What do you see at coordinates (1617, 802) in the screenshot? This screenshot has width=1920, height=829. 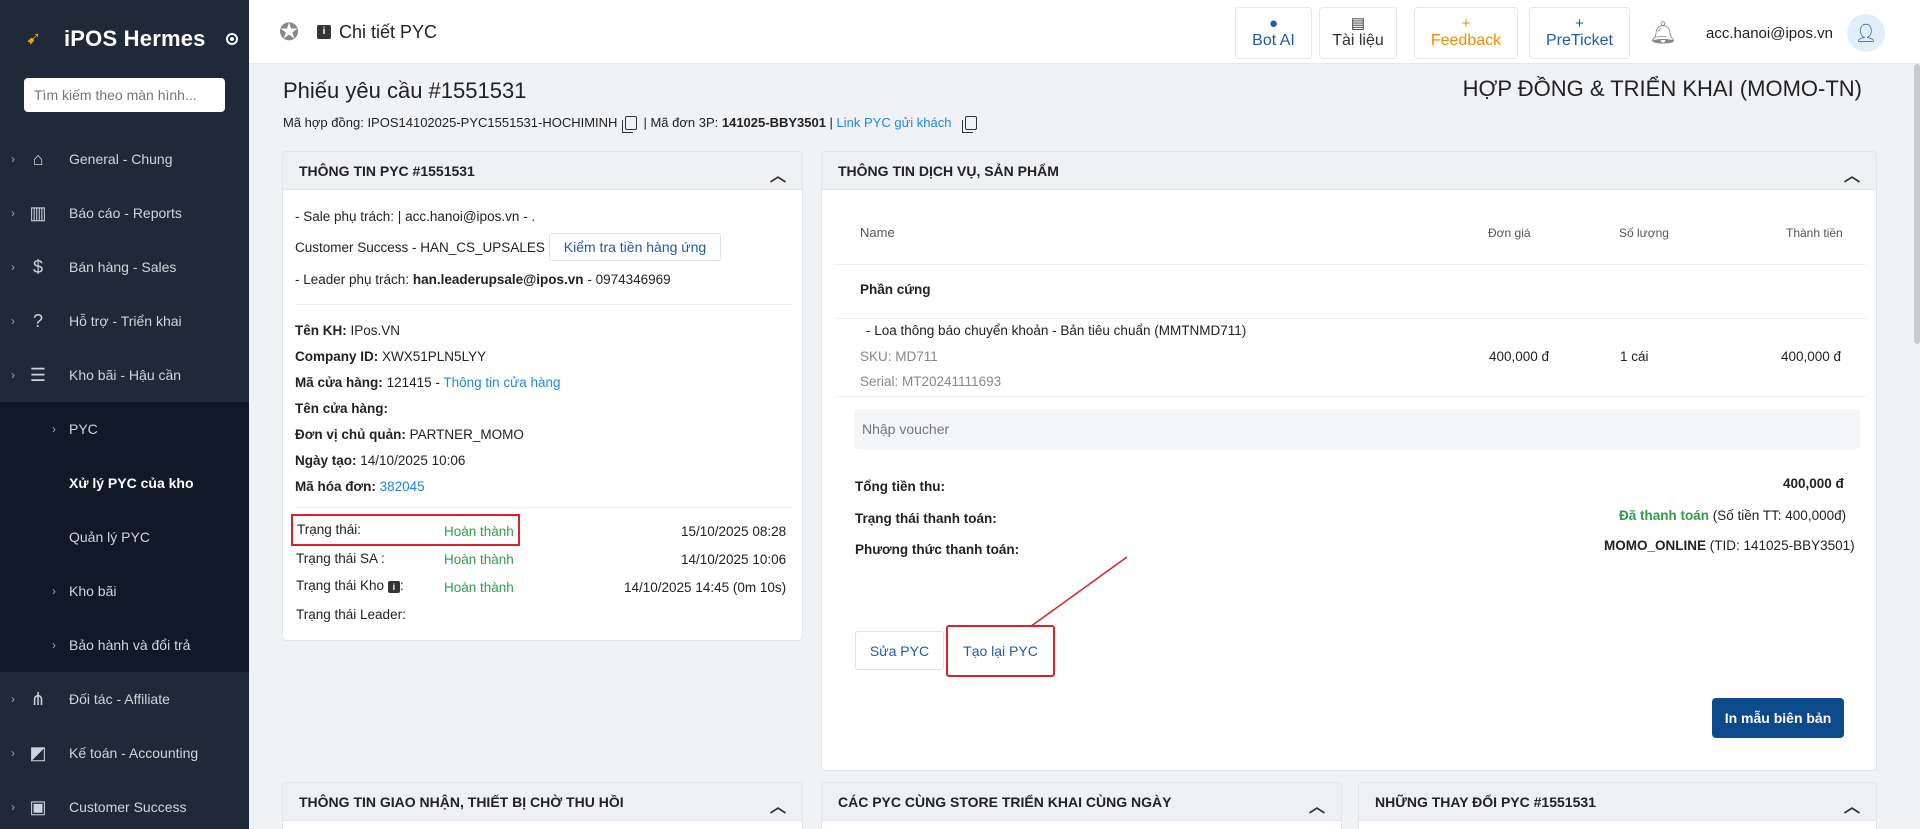 I see `changes-header: NHỮNG THAY ĐỔI PYC #1551531 ︿` at bounding box center [1617, 802].